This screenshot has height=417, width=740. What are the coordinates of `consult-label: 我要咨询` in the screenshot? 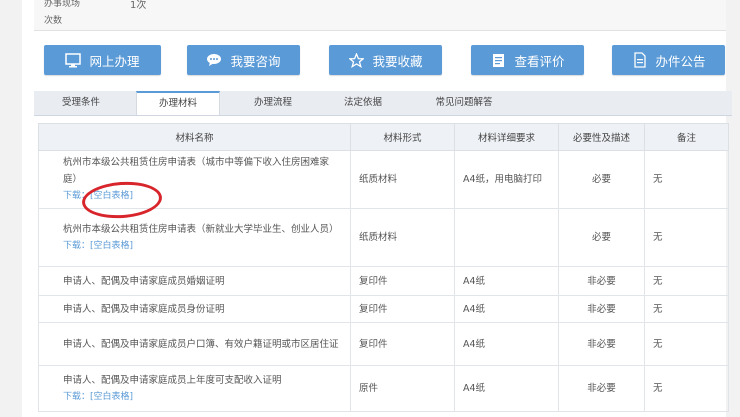 It's located at (255, 61).